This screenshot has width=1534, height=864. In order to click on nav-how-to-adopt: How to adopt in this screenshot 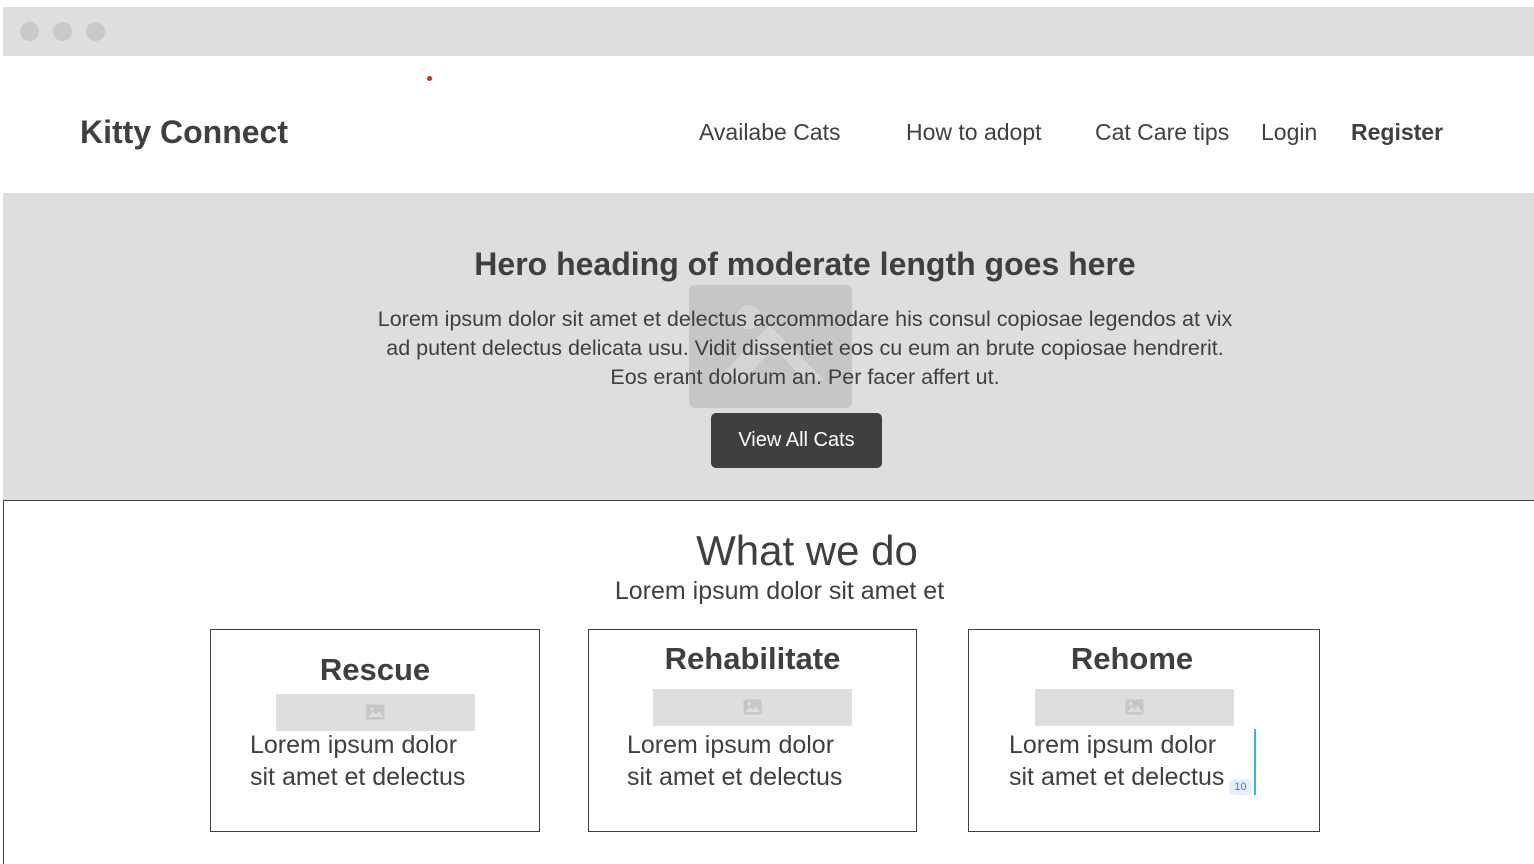, I will do `click(974, 132)`.